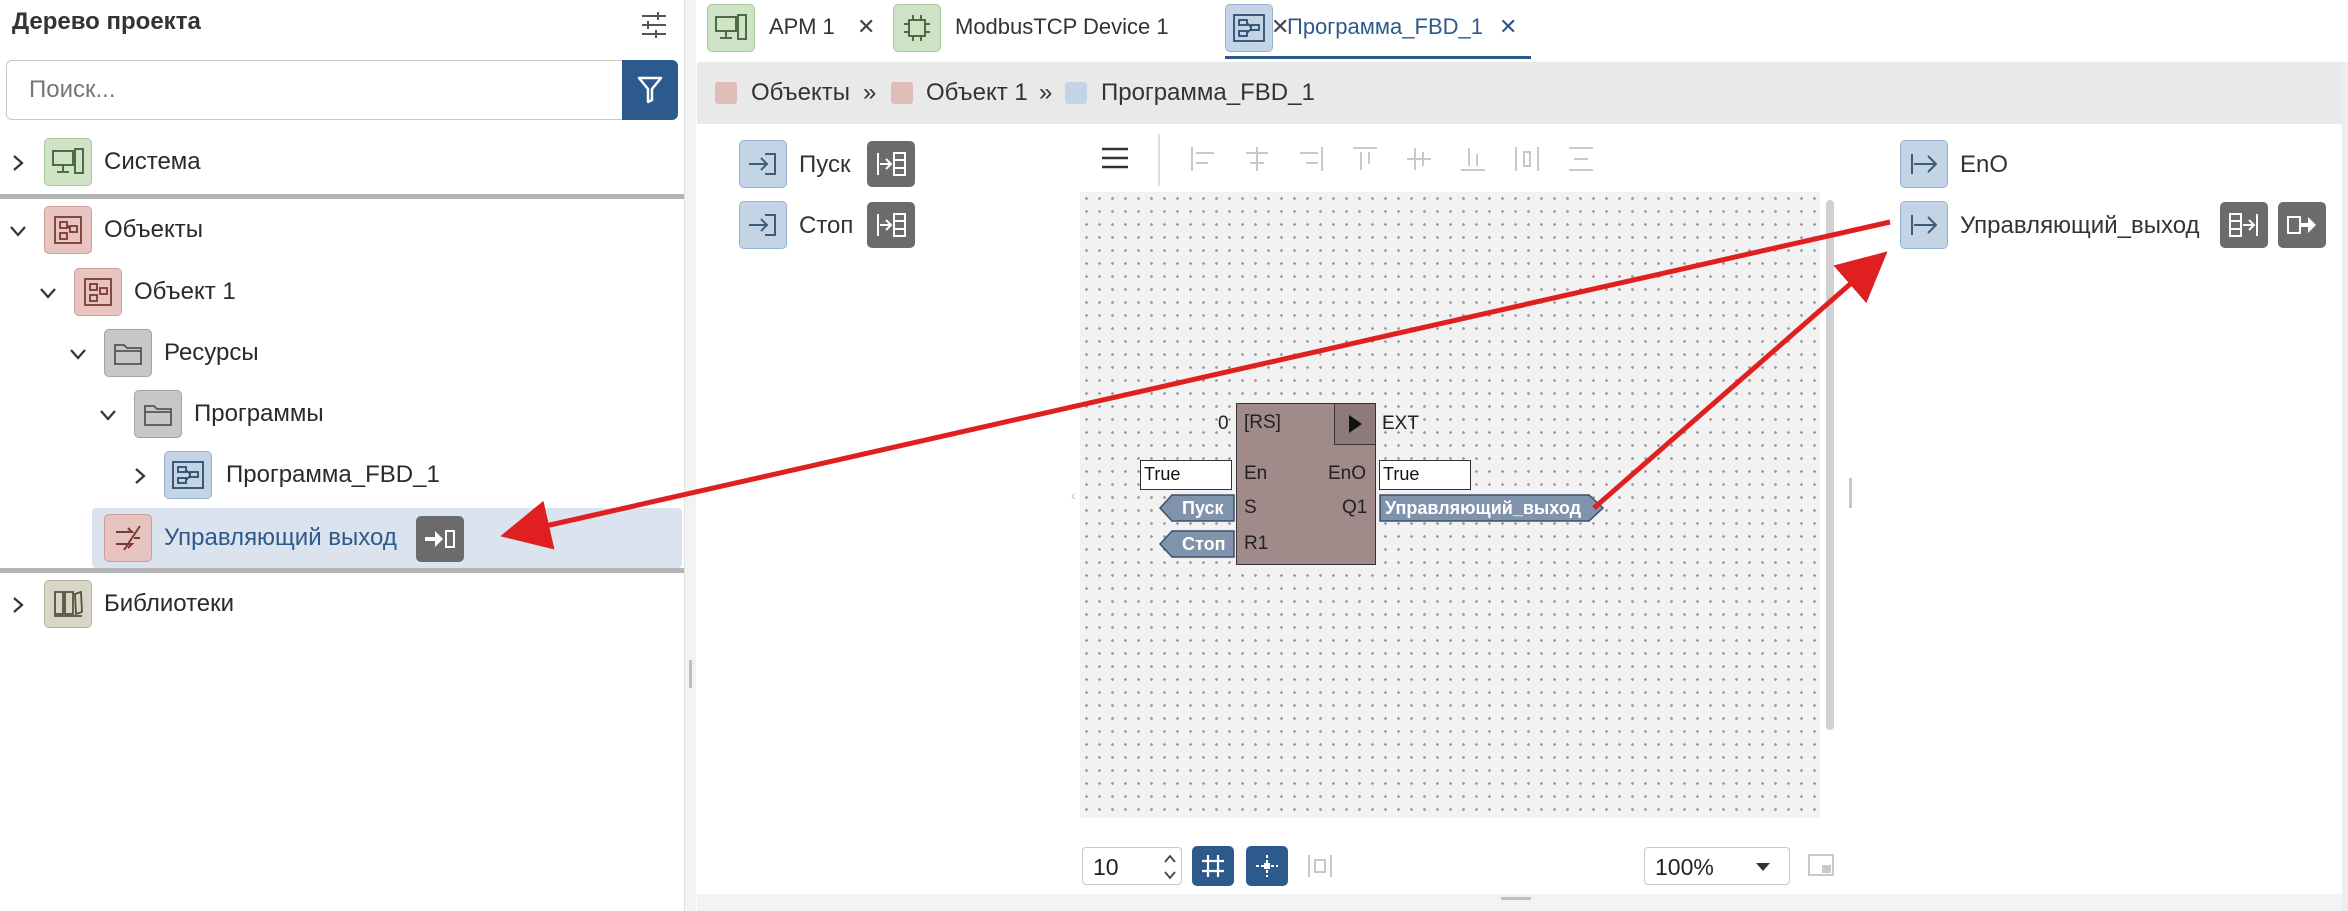 This screenshot has height=911, width=2348. I want to click on bind-output-icon, so click(2243, 225).